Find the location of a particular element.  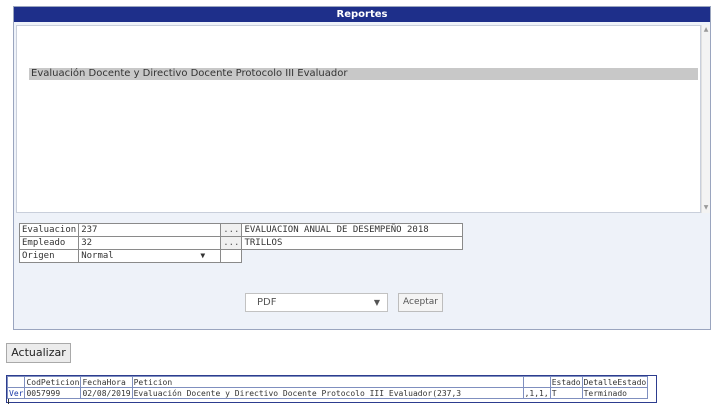

cell-estado: T is located at coordinates (566, 393).